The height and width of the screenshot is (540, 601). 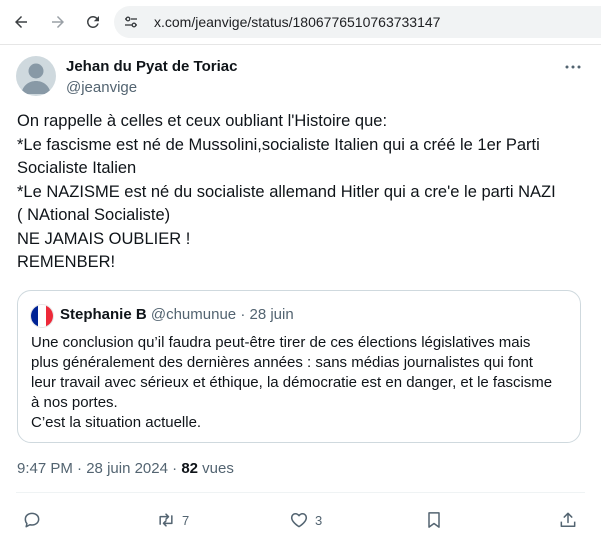 I want to click on tweet-text-line: NE JAMAIS OUBLIER !, so click(x=104, y=238).